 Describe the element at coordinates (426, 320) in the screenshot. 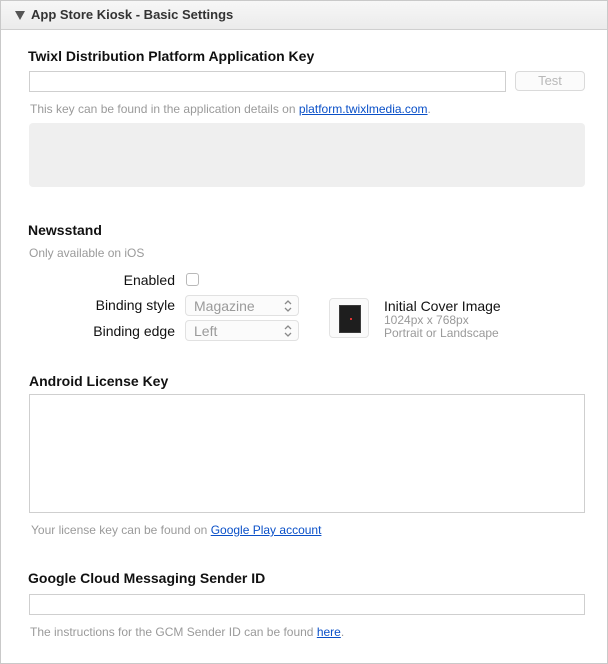

I see `cover-image-size: 1024px x 768px` at that location.